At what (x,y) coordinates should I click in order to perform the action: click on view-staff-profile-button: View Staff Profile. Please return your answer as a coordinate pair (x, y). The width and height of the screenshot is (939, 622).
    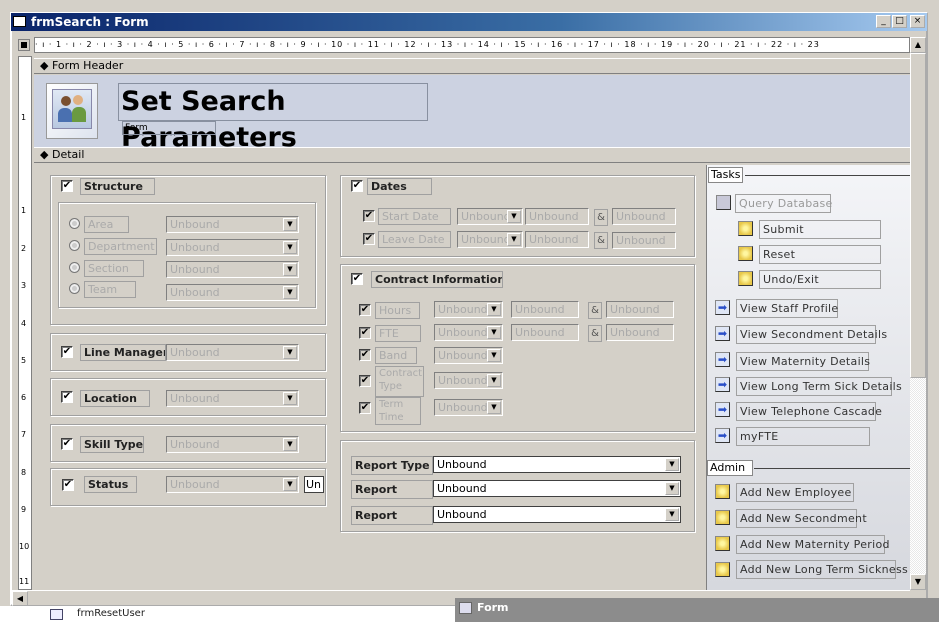
    Looking at the image, I should click on (787, 308).